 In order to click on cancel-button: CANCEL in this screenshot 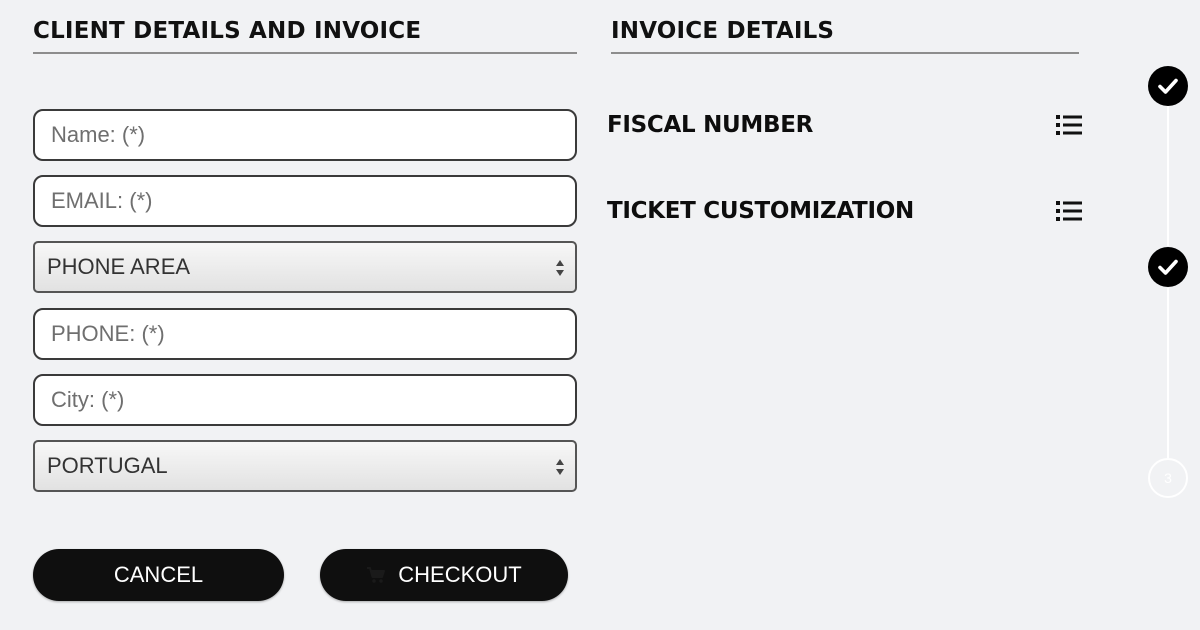, I will do `click(158, 575)`.